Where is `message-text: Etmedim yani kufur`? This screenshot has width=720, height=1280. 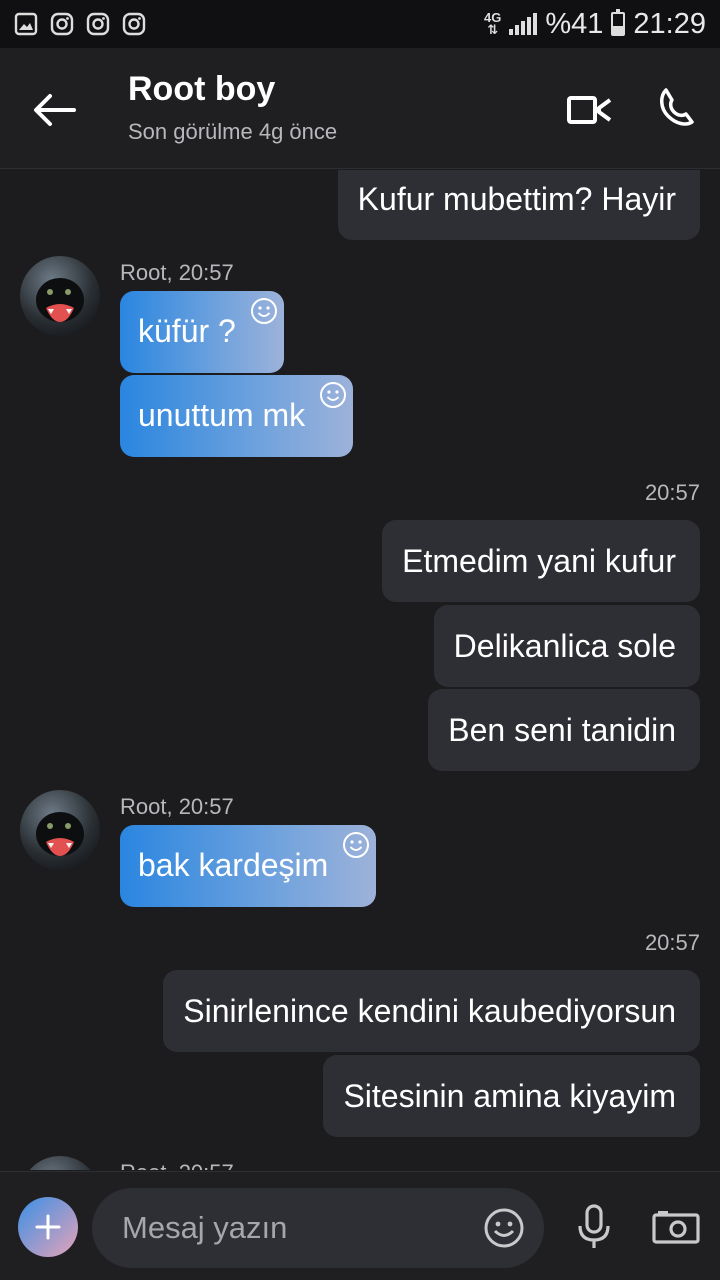 message-text: Etmedim yani kufur is located at coordinates (539, 561).